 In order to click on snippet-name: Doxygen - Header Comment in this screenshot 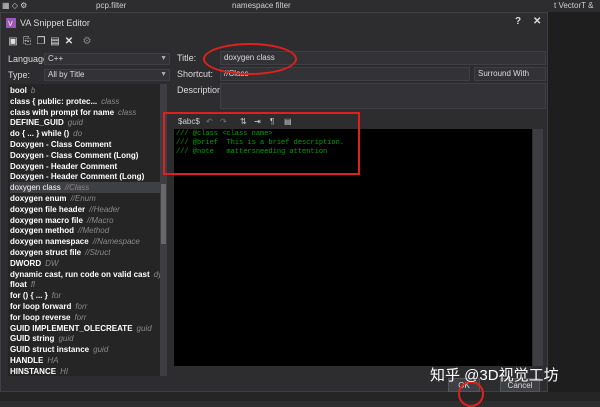, I will do `click(64, 166)`.